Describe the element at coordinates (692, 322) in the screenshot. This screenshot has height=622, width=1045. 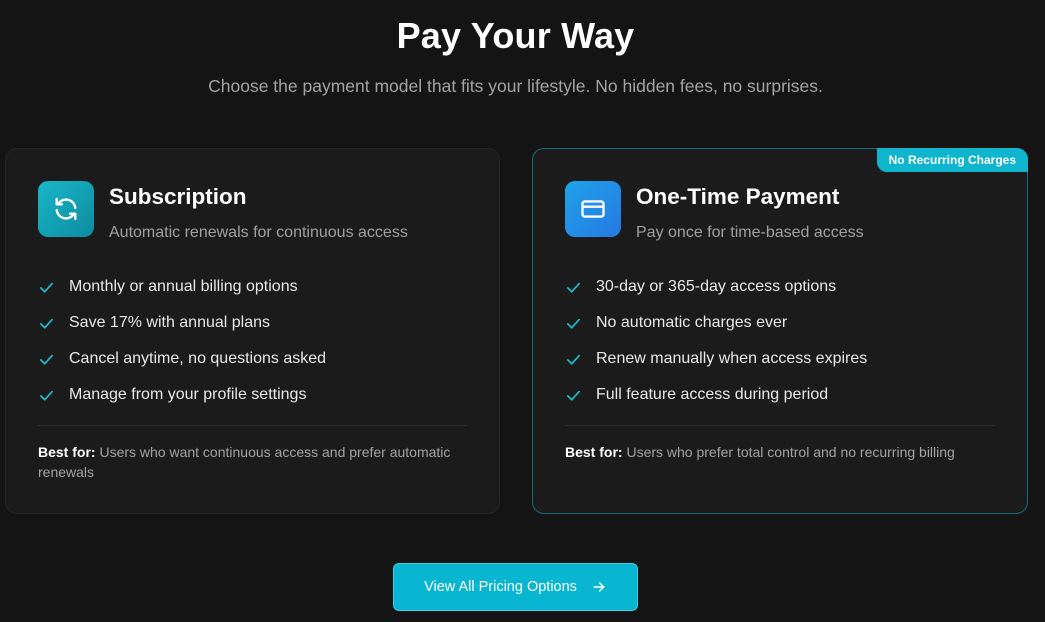
I see `feature-label: No automatic charges ever` at that location.